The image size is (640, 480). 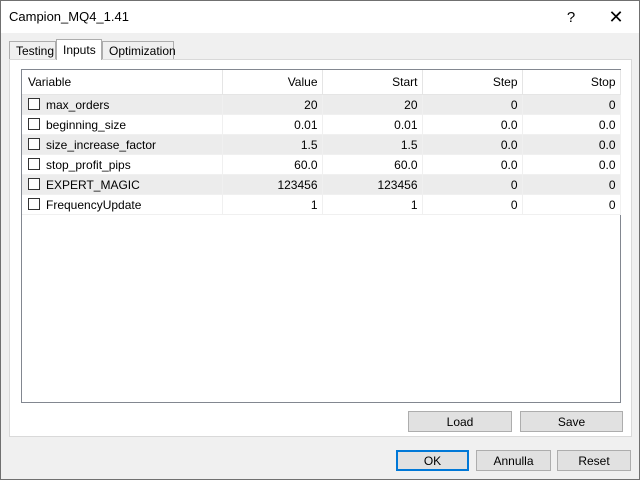 I want to click on close-icon: ✕, so click(x=616, y=16).